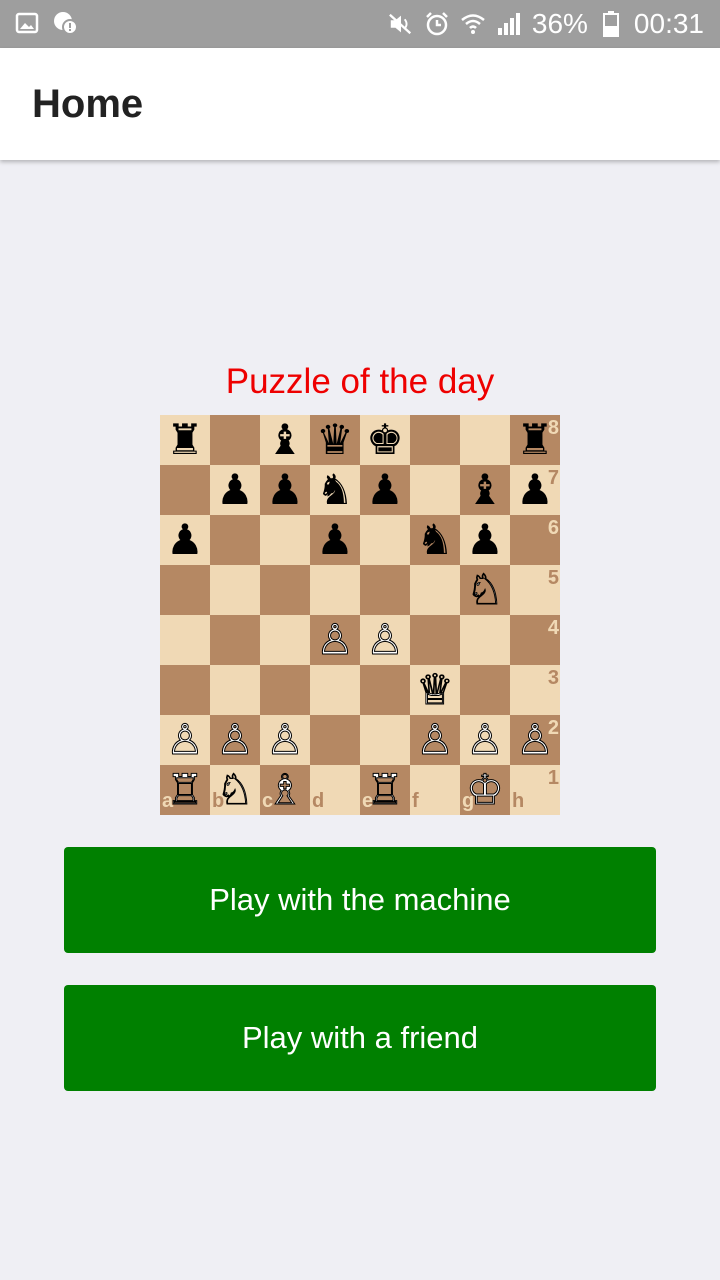  I want to click on square-d4: ♙, so click(335, 640).